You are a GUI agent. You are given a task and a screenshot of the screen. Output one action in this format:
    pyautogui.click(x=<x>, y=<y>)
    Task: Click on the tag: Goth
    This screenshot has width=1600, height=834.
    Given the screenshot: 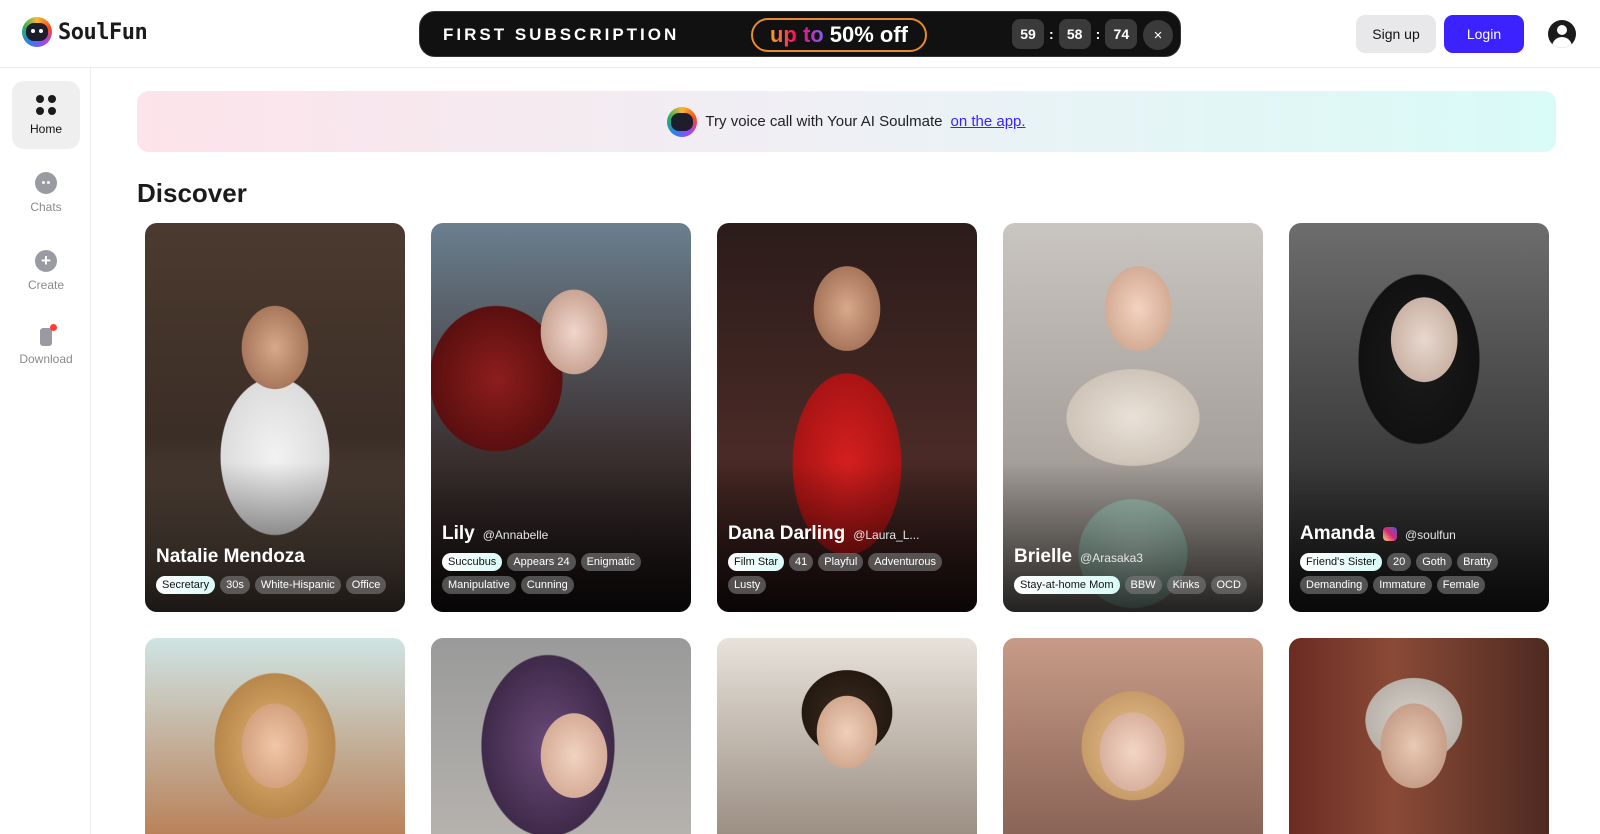 What is the action you would take?
    pyautogui.click(x=1434, y=562)
    